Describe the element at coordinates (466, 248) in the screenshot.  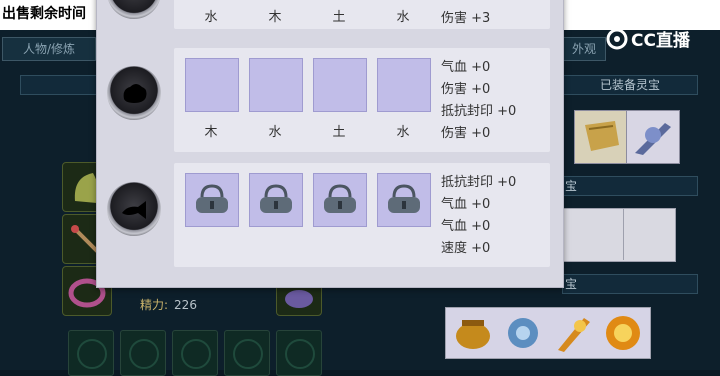
I see `stat-line: 速度 +0` at that location.